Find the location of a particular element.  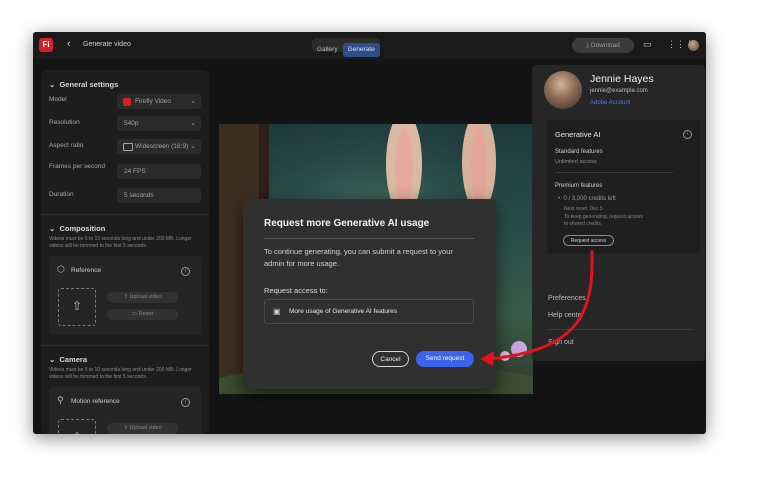

annotation-arrow is located at coordinates (537, 308).